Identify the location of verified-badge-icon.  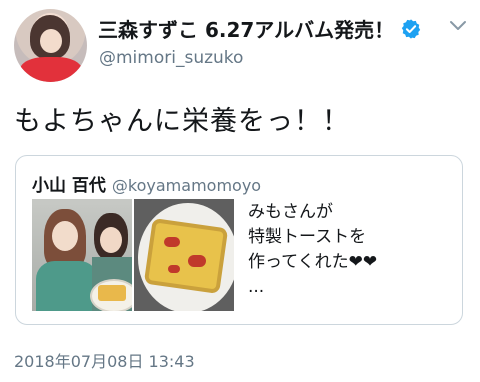
(411, 28).